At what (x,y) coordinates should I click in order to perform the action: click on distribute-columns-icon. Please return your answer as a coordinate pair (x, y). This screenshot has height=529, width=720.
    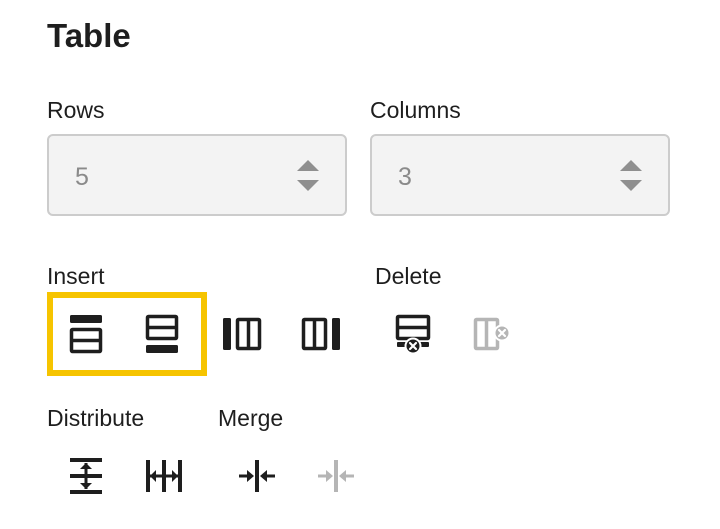
    Looking at the image, I should click on (164, 476).